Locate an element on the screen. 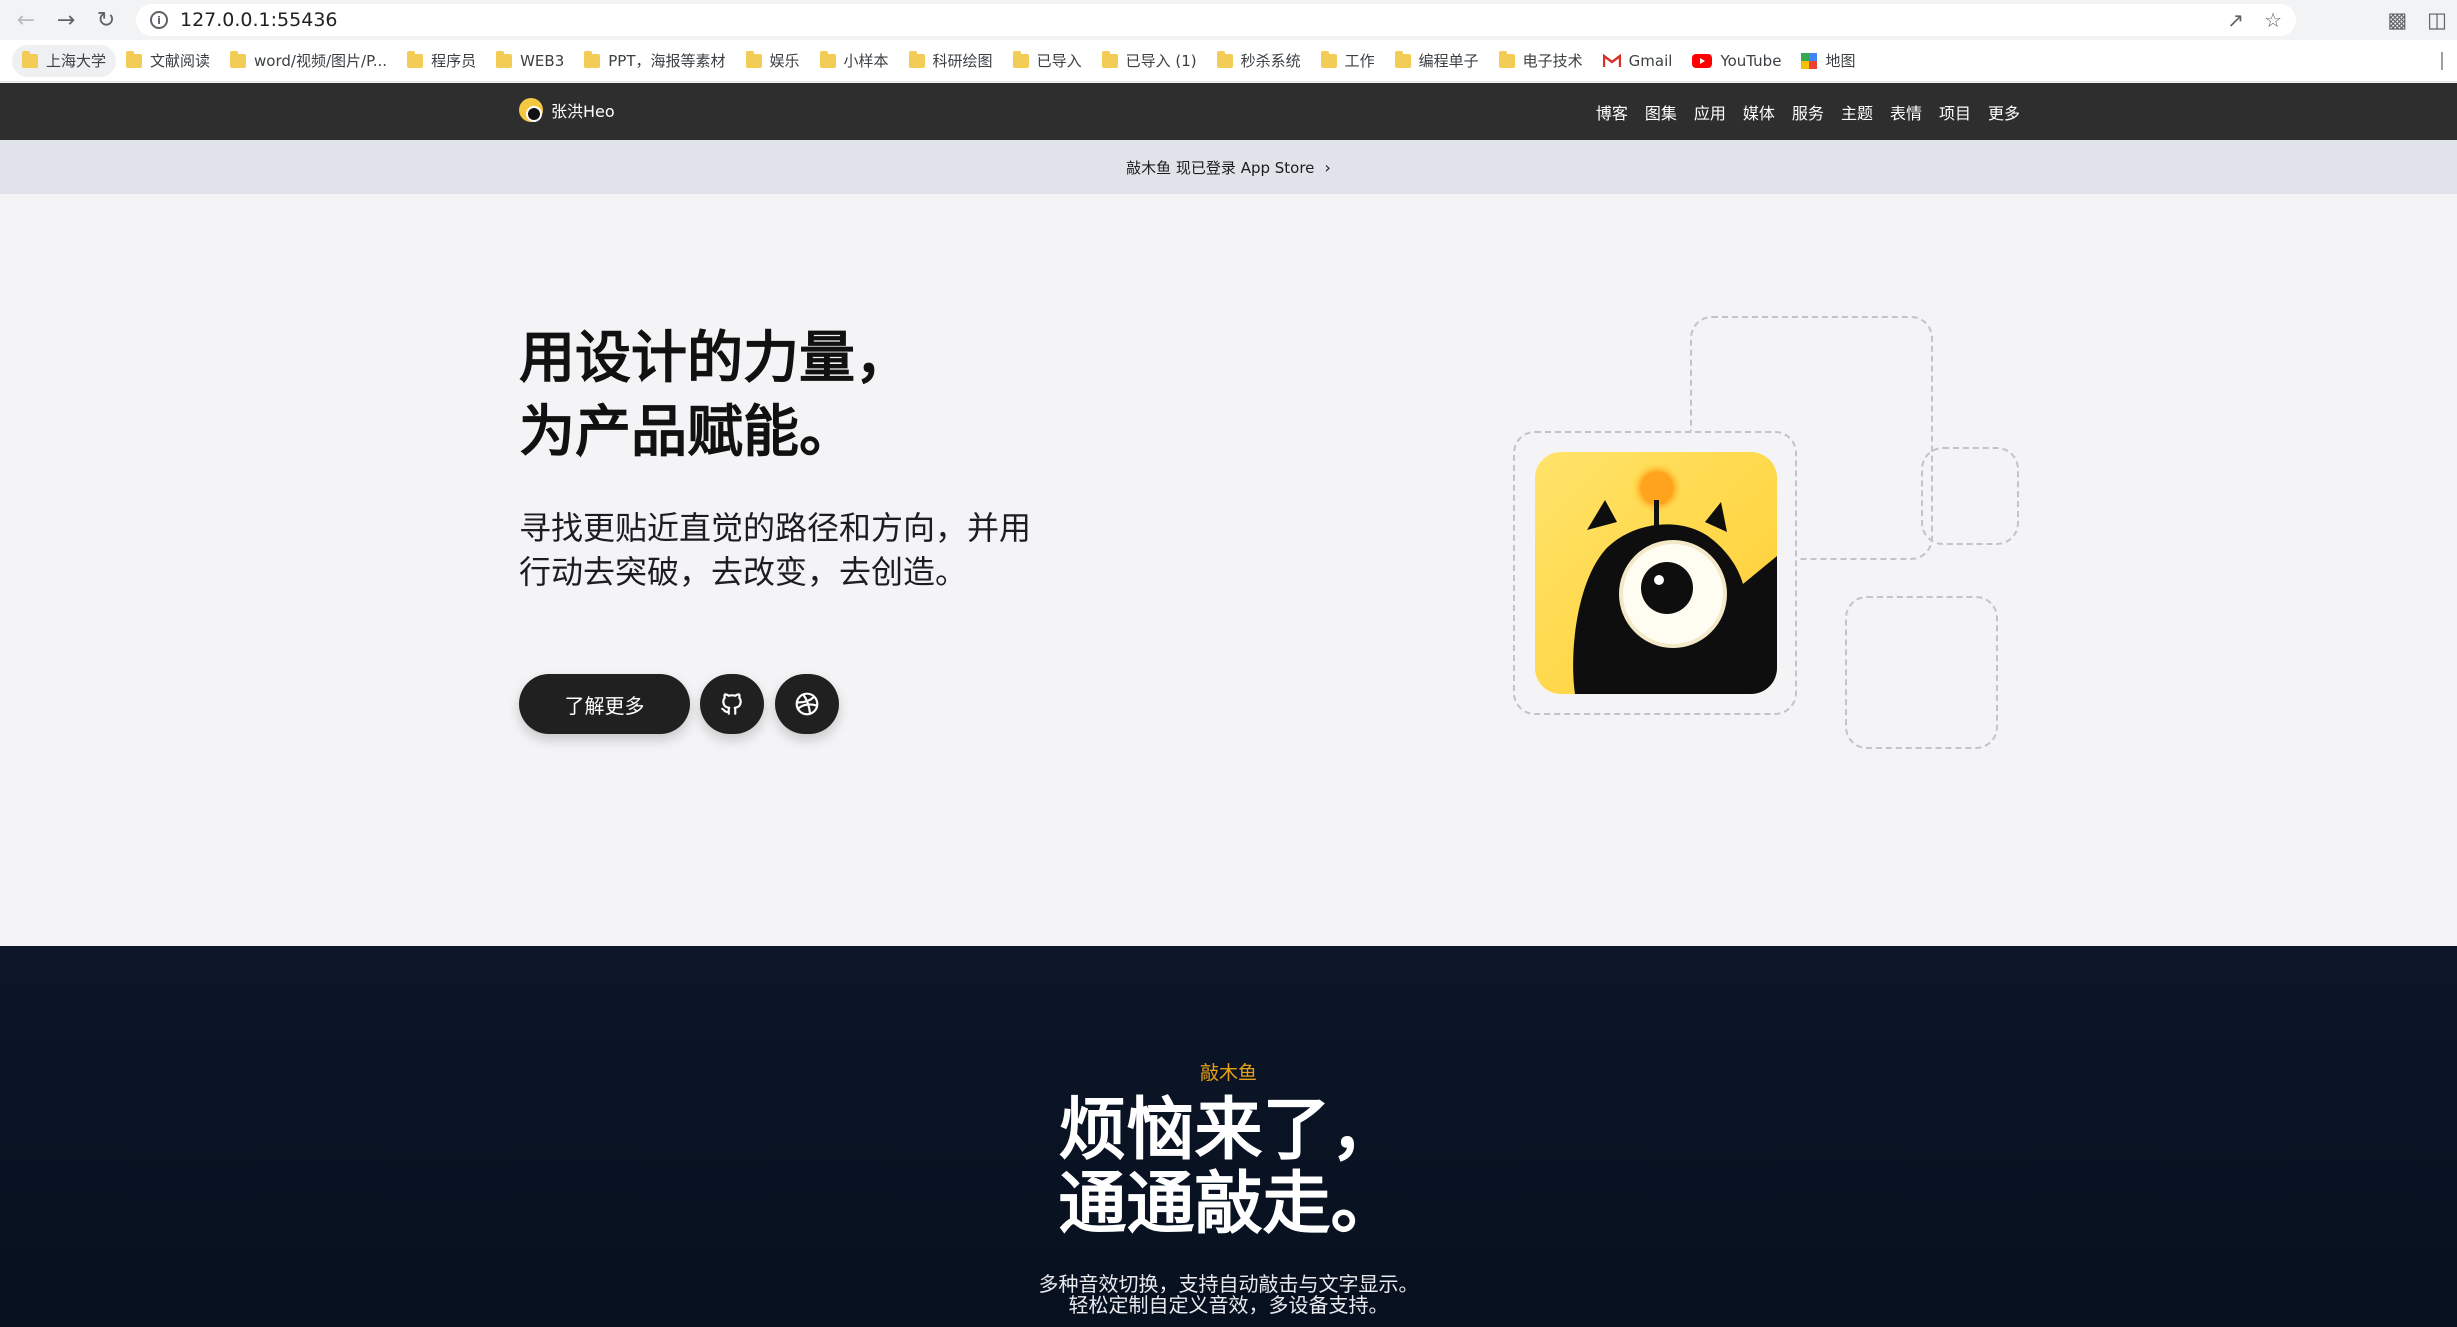 The height and width of the screenshot is (1327, 2457). feature-title: 烦恼来了， 通通敲走。 is located at coordinates (1228, 1168).